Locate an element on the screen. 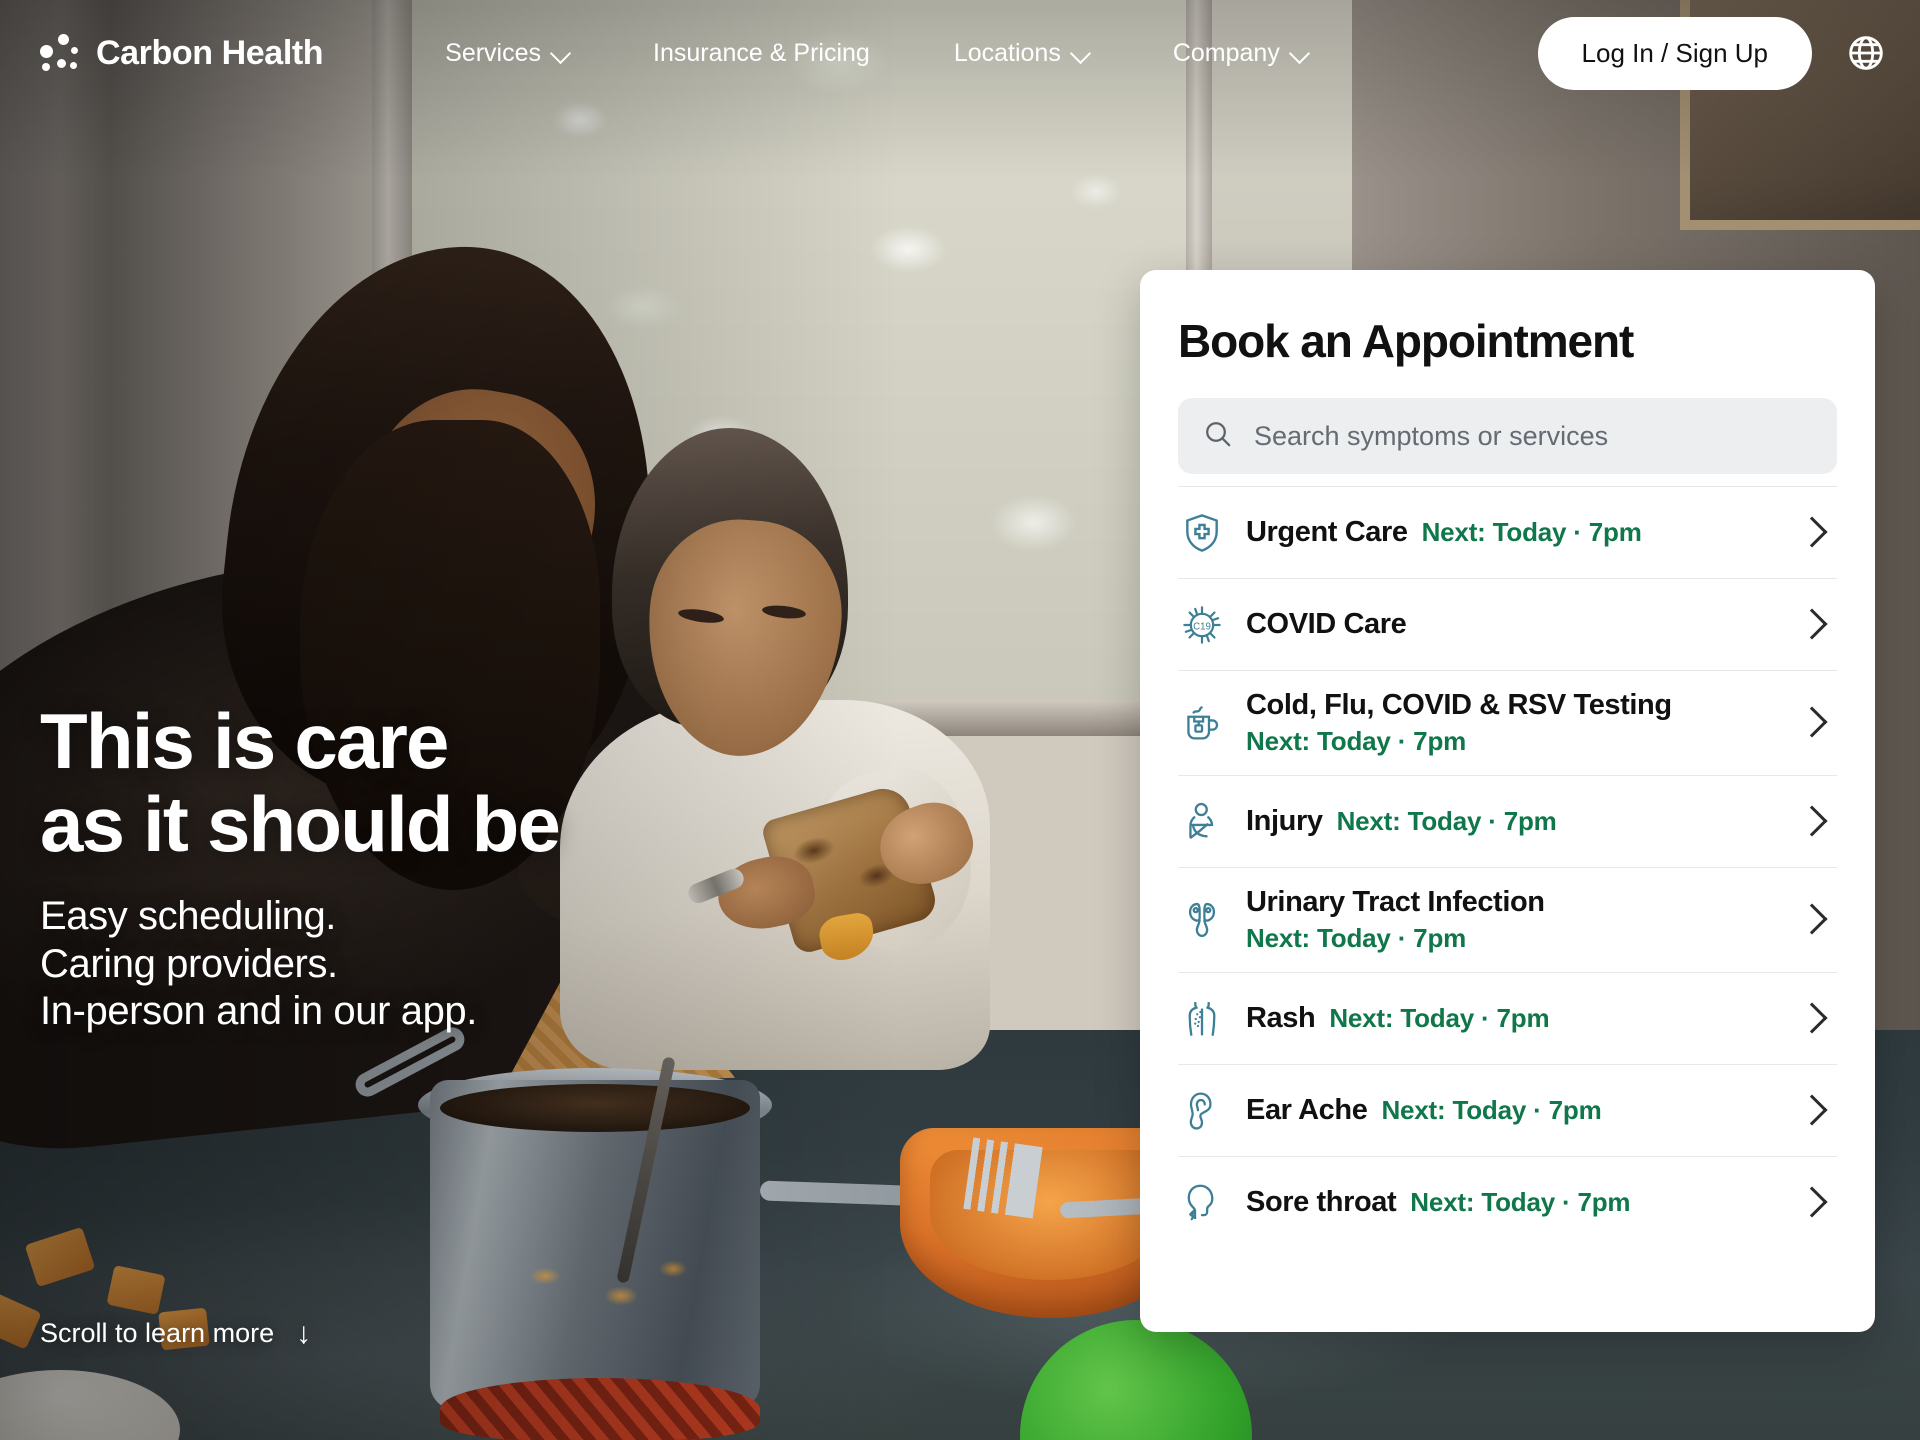  kidneys-icon is located at coordinates (1202, 920).